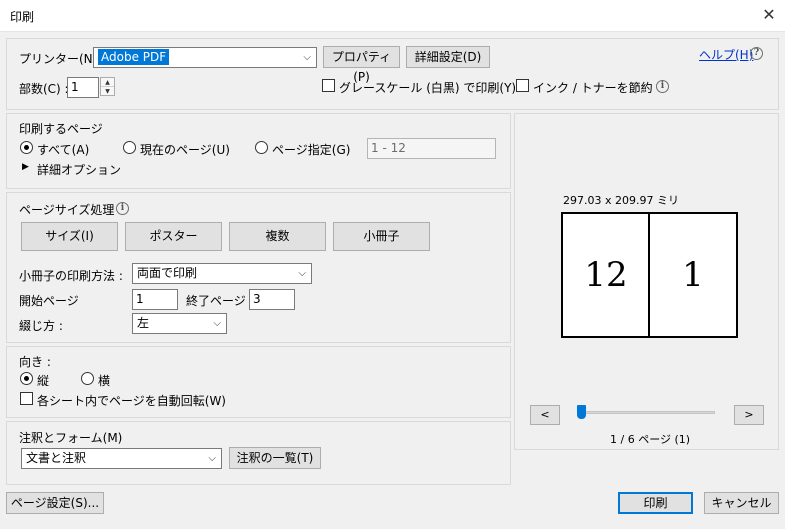 Image resolution: width=785 pixels, height=529 pixels. What do you see at coordinates (185, 150) in the screenshot?
I see `radio-current-page-label: 現在のページ(U)` at bounding box center [185, 150].